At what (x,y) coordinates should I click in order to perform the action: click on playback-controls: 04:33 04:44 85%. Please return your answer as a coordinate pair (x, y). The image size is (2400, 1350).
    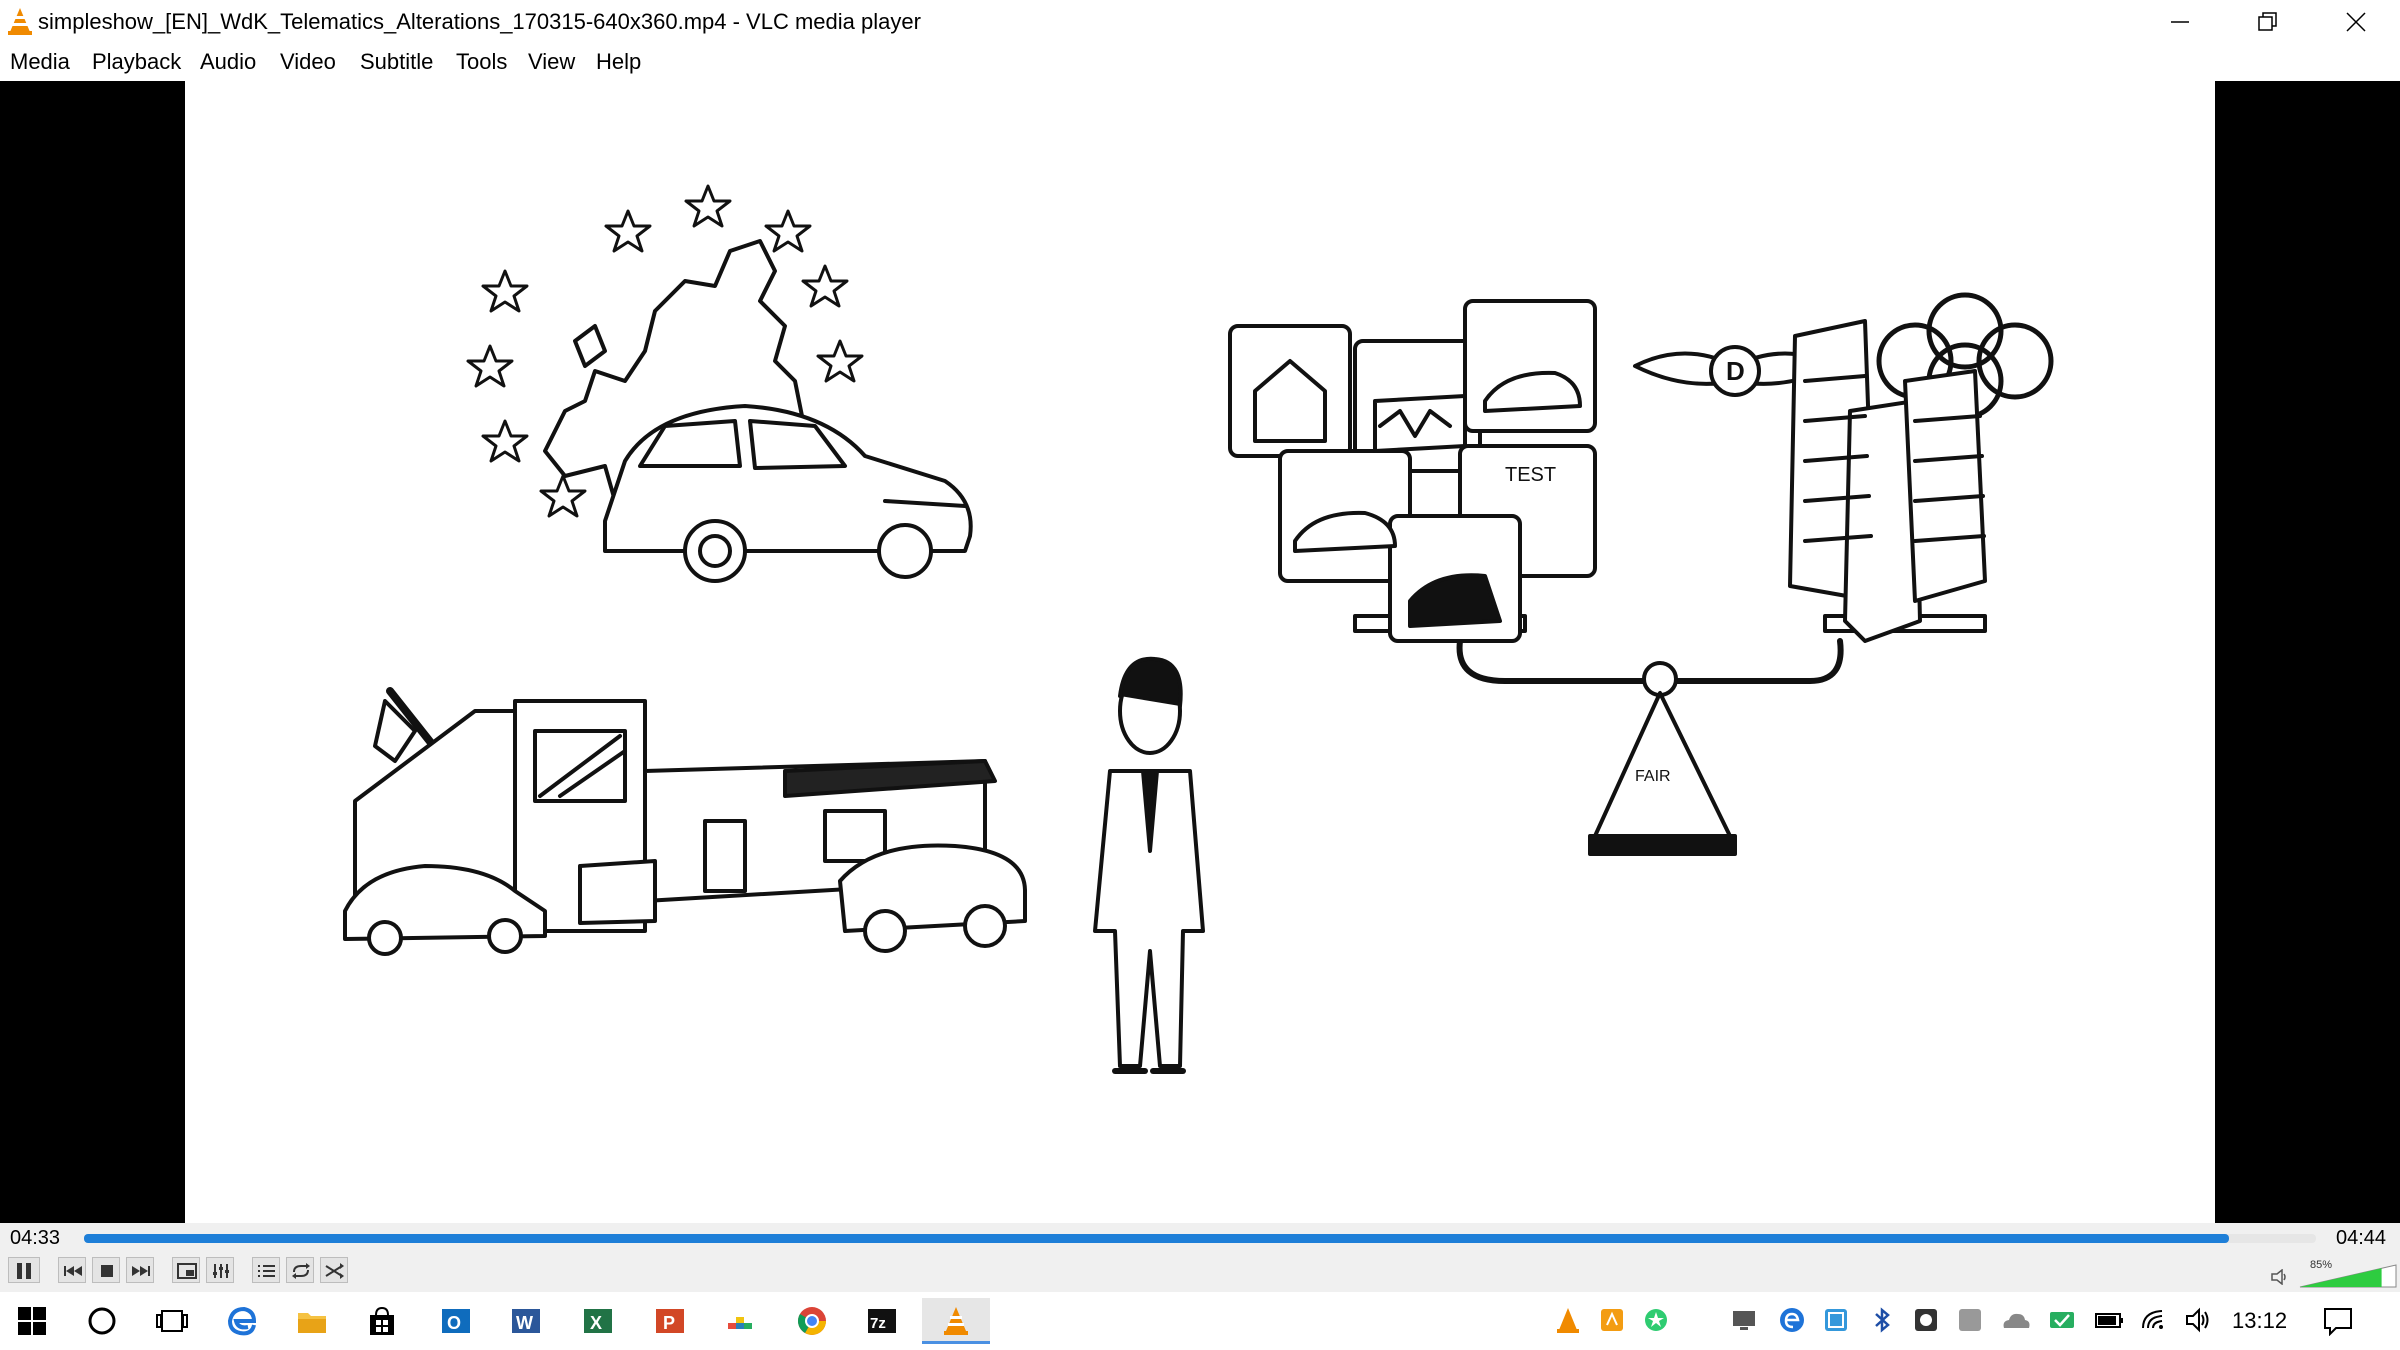
    Looking at the image, I should click on (1200, 1257).